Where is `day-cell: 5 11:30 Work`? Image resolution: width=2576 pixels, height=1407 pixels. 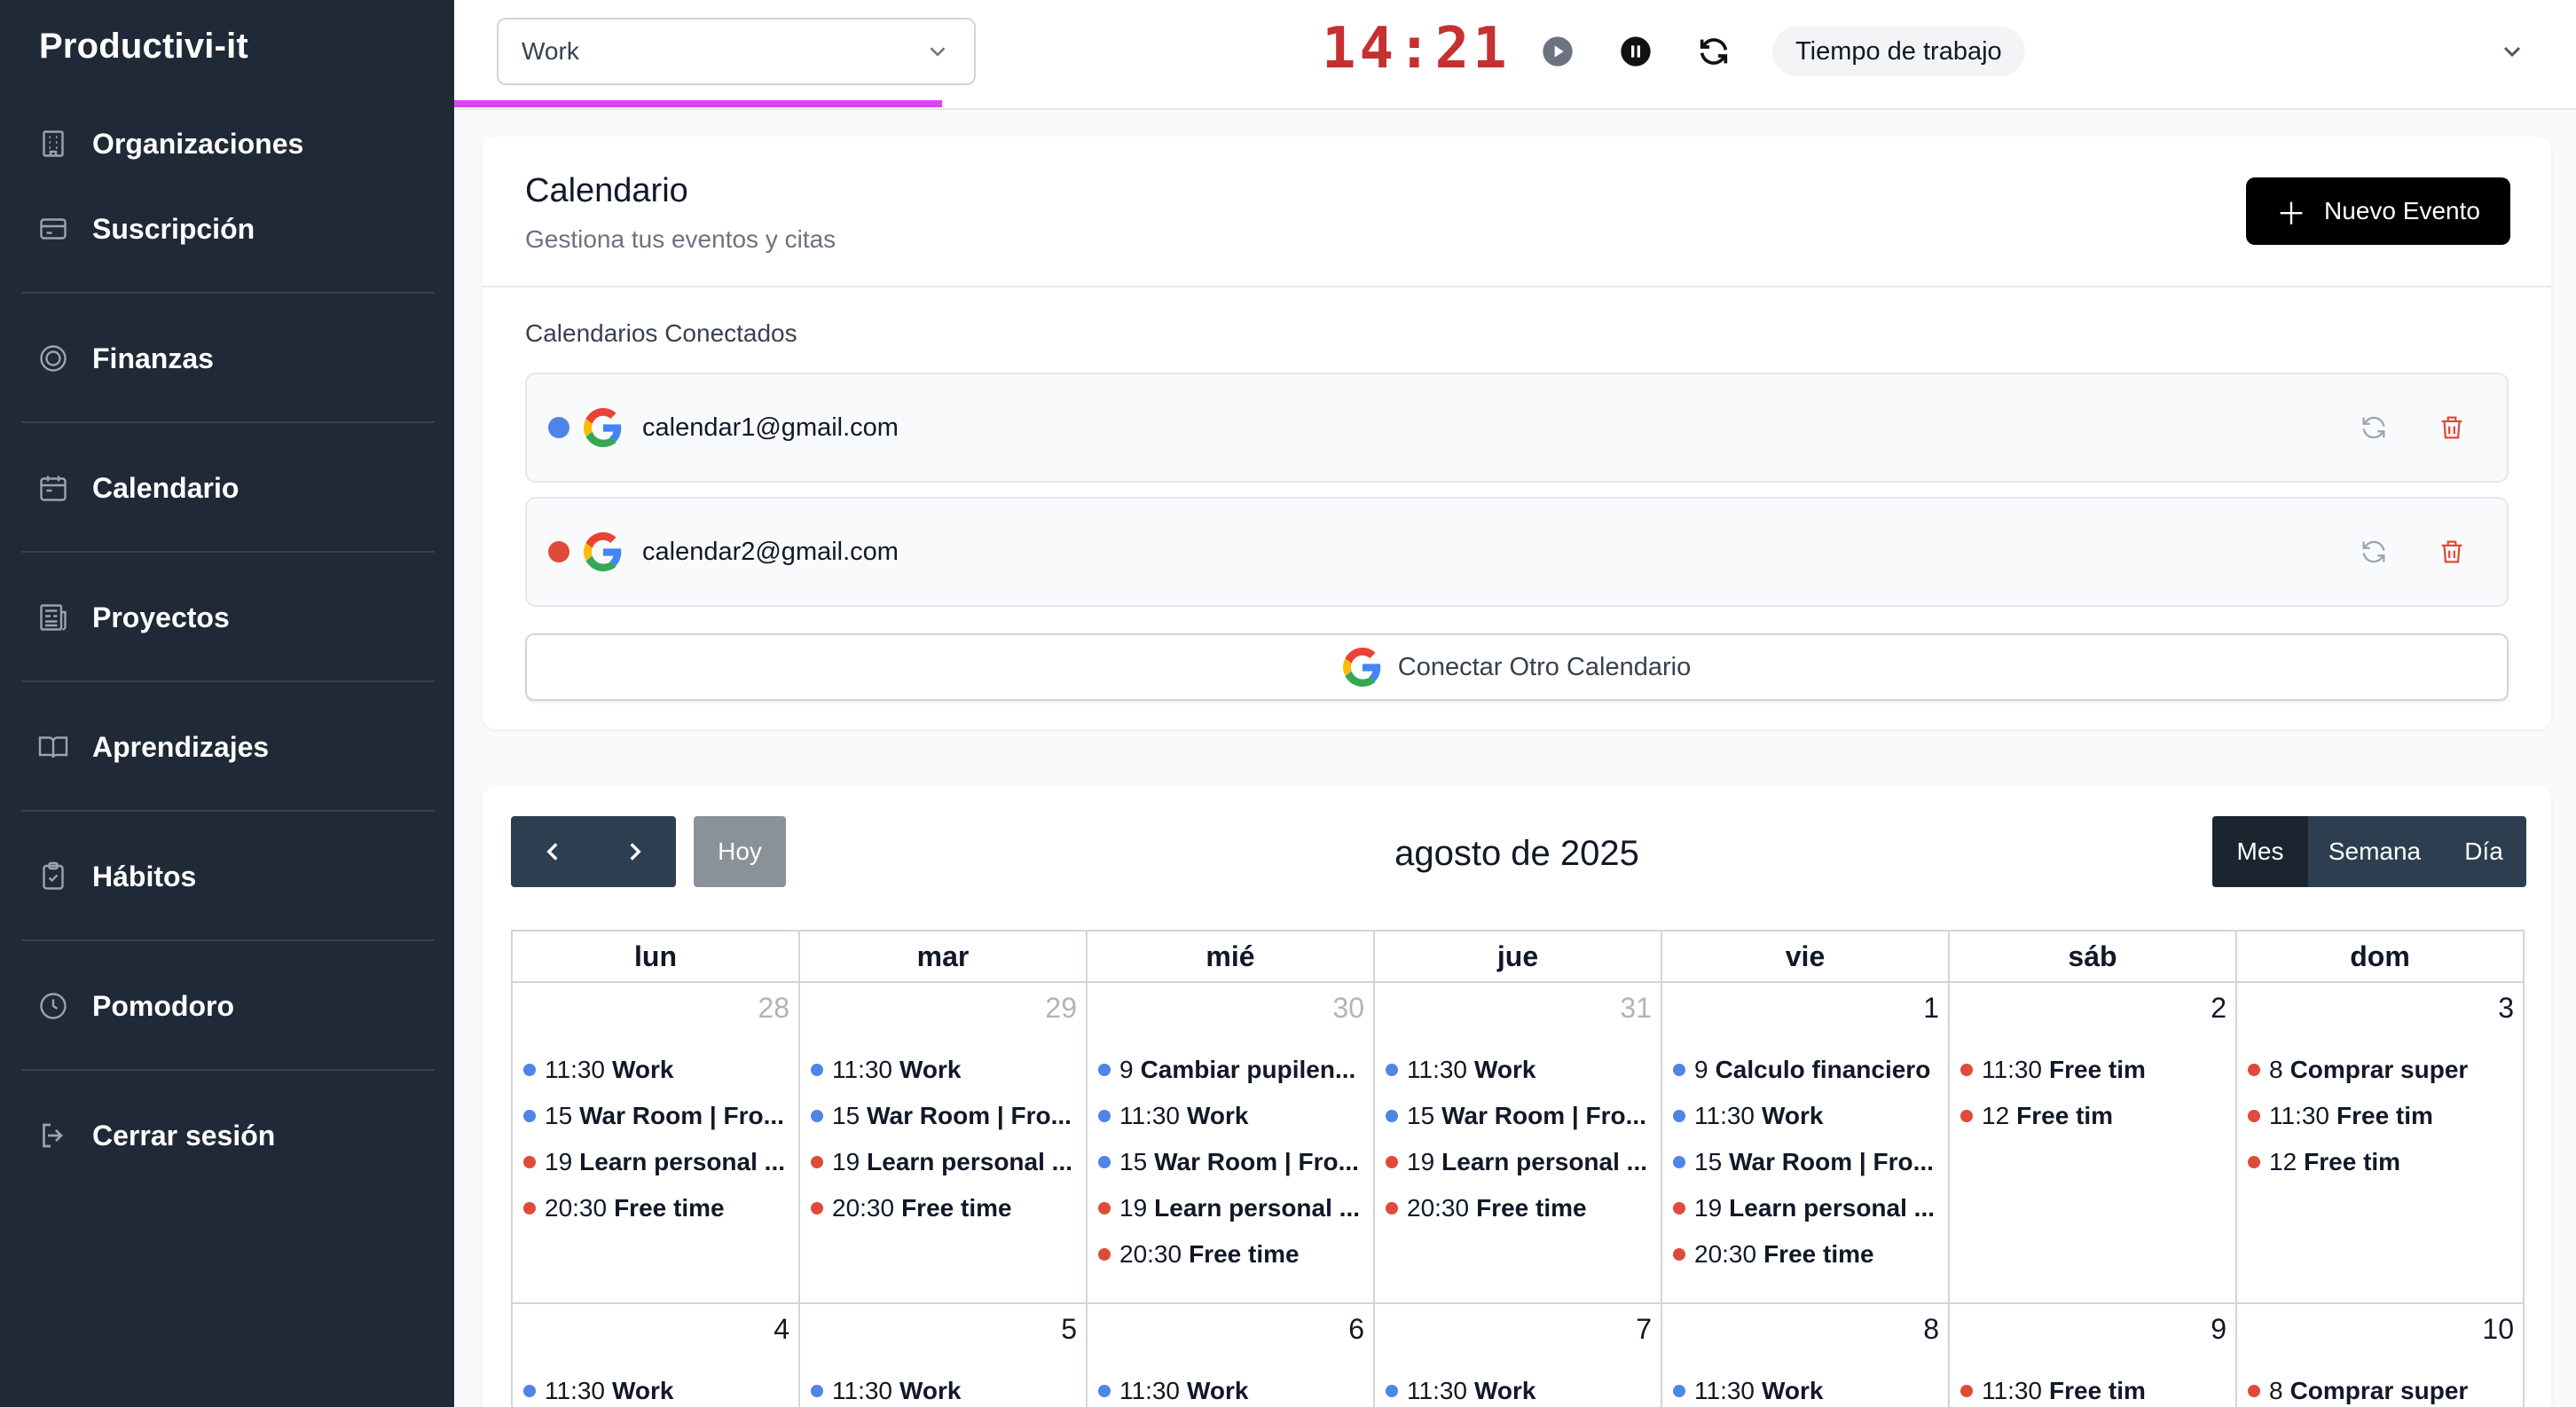
day-cell: 5 11:30 Work is located at coordinates (944, 1355).